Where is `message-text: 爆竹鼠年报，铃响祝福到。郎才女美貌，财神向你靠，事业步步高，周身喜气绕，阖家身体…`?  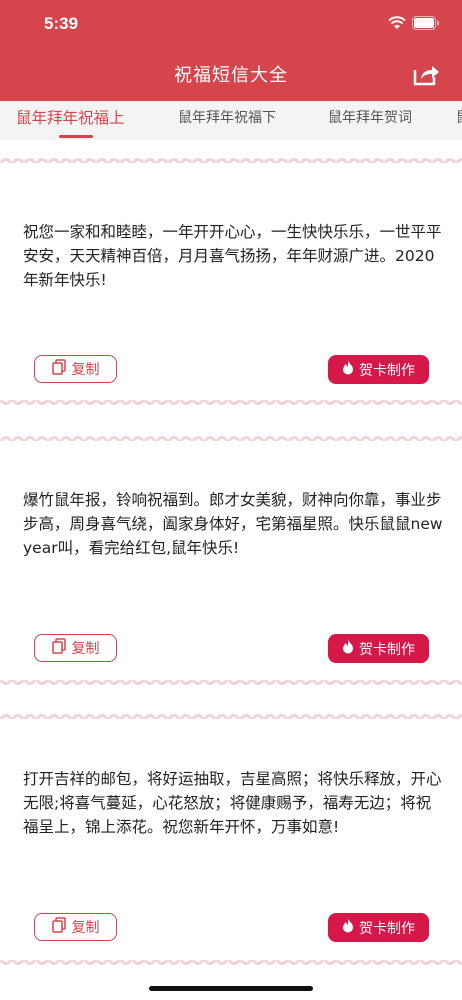
message-text: 爆竹鼠年报，铃响祝福到。郎才女美貌，财神向你靠，事业步步高，周身喜气绕，阖家身体… is located at coordinates (233, 524).